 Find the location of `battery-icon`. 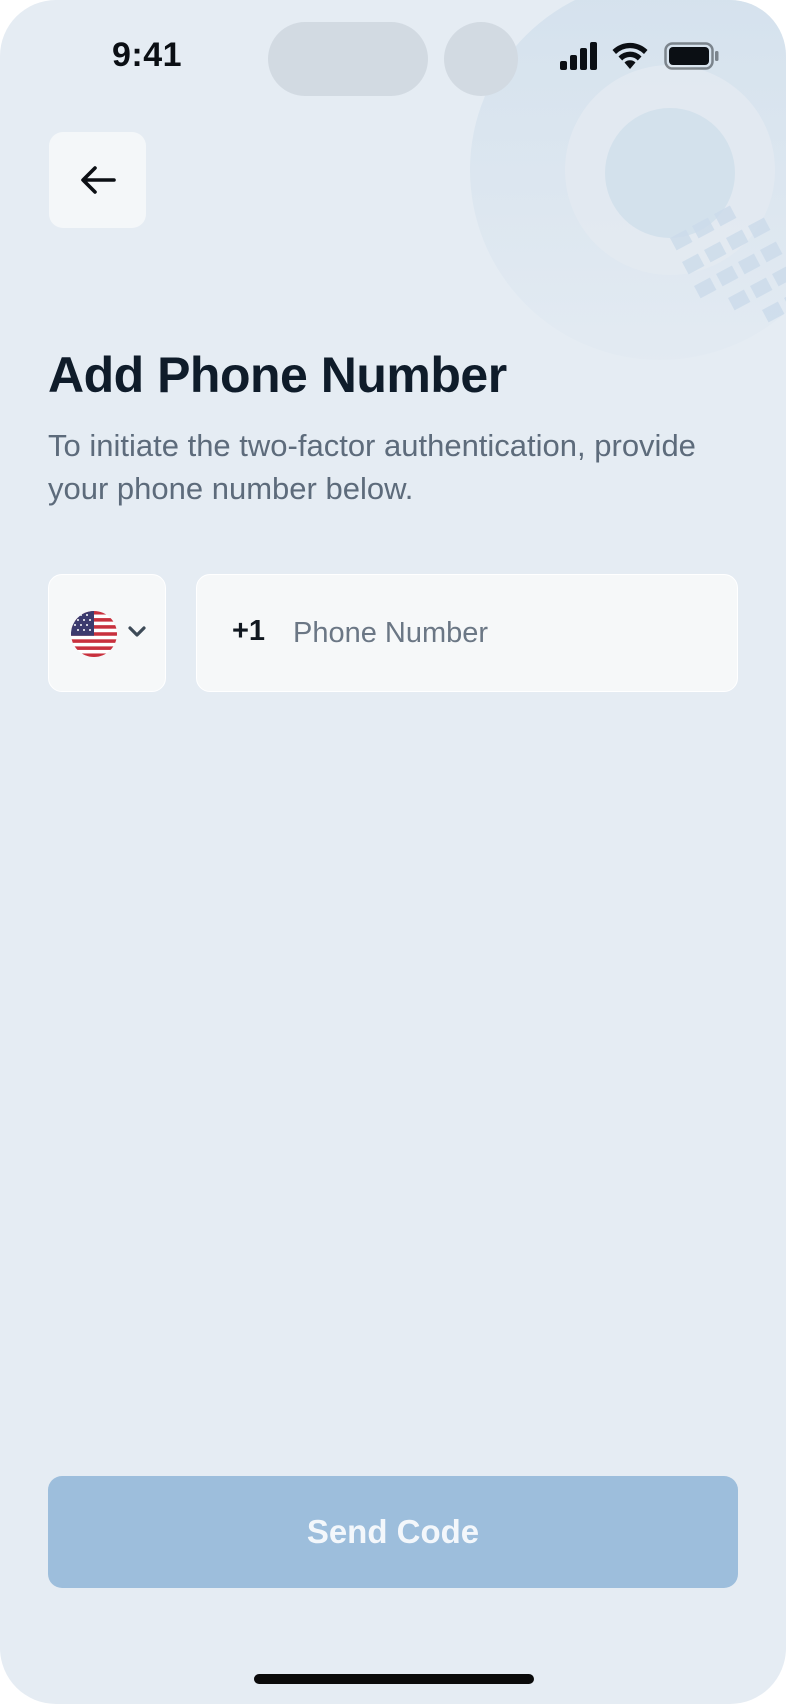

battery-icon is located at coordinates (691, 56).